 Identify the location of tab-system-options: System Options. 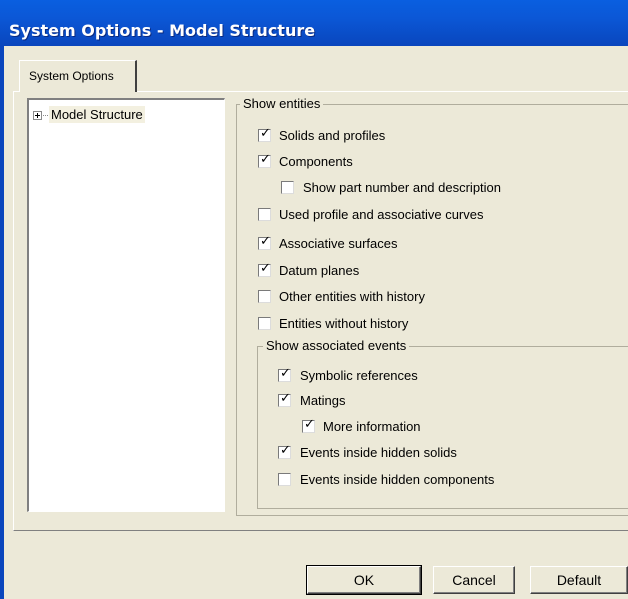
(78, 76).